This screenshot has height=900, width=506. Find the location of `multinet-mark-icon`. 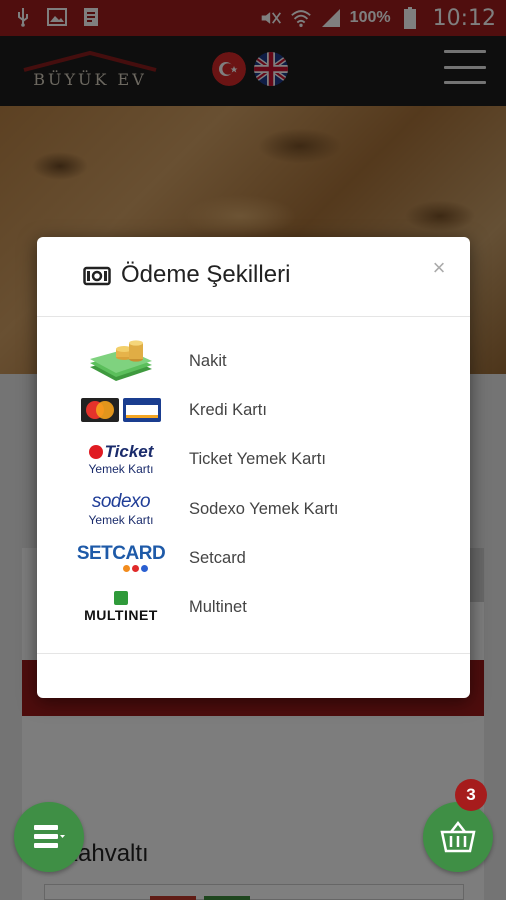

multinet-mark-icon is located at coordinates (121, 597).